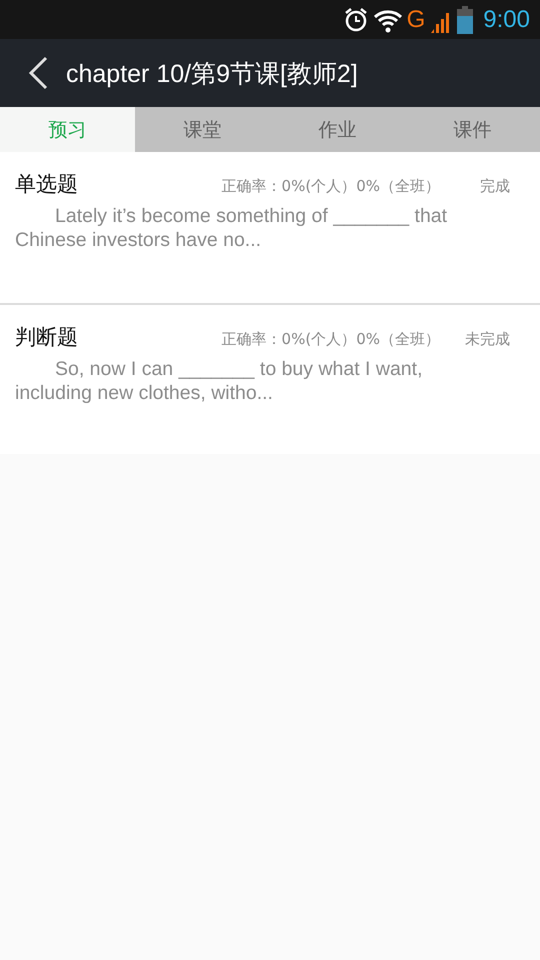 The width and height of the screenshot is (540, 960). I want to click on page-title: chapter 10/第9节课[教师2], so click(212, 74).